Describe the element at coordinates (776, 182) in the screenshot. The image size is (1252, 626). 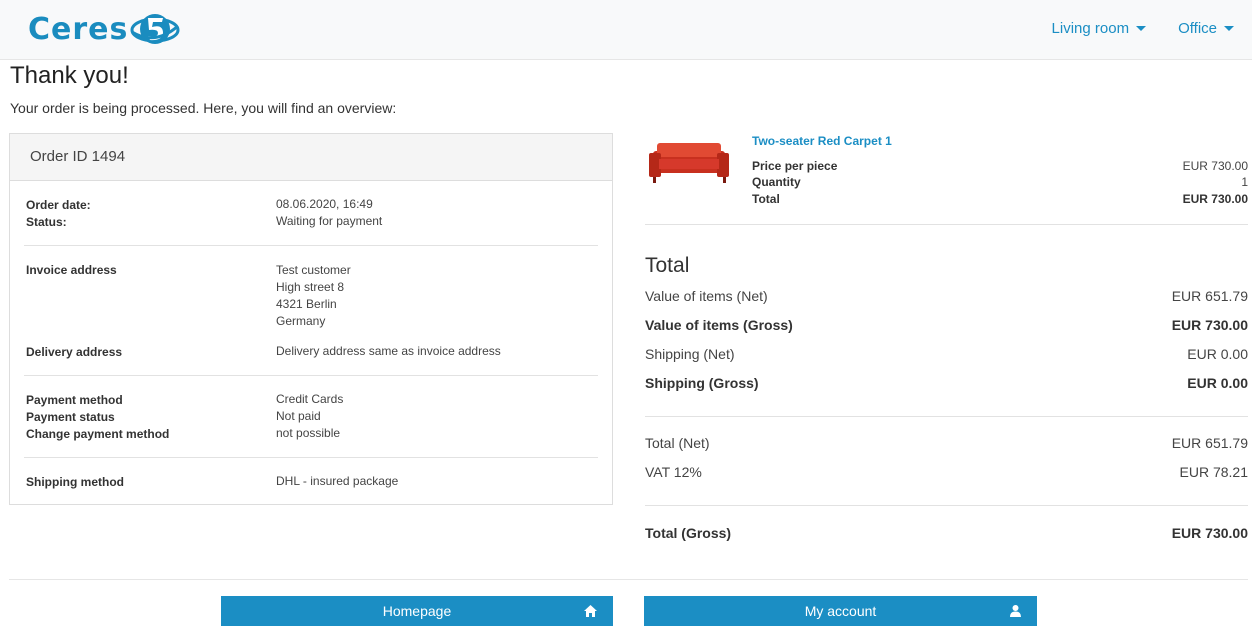
I see `quantity-label: Quantity` at that location.